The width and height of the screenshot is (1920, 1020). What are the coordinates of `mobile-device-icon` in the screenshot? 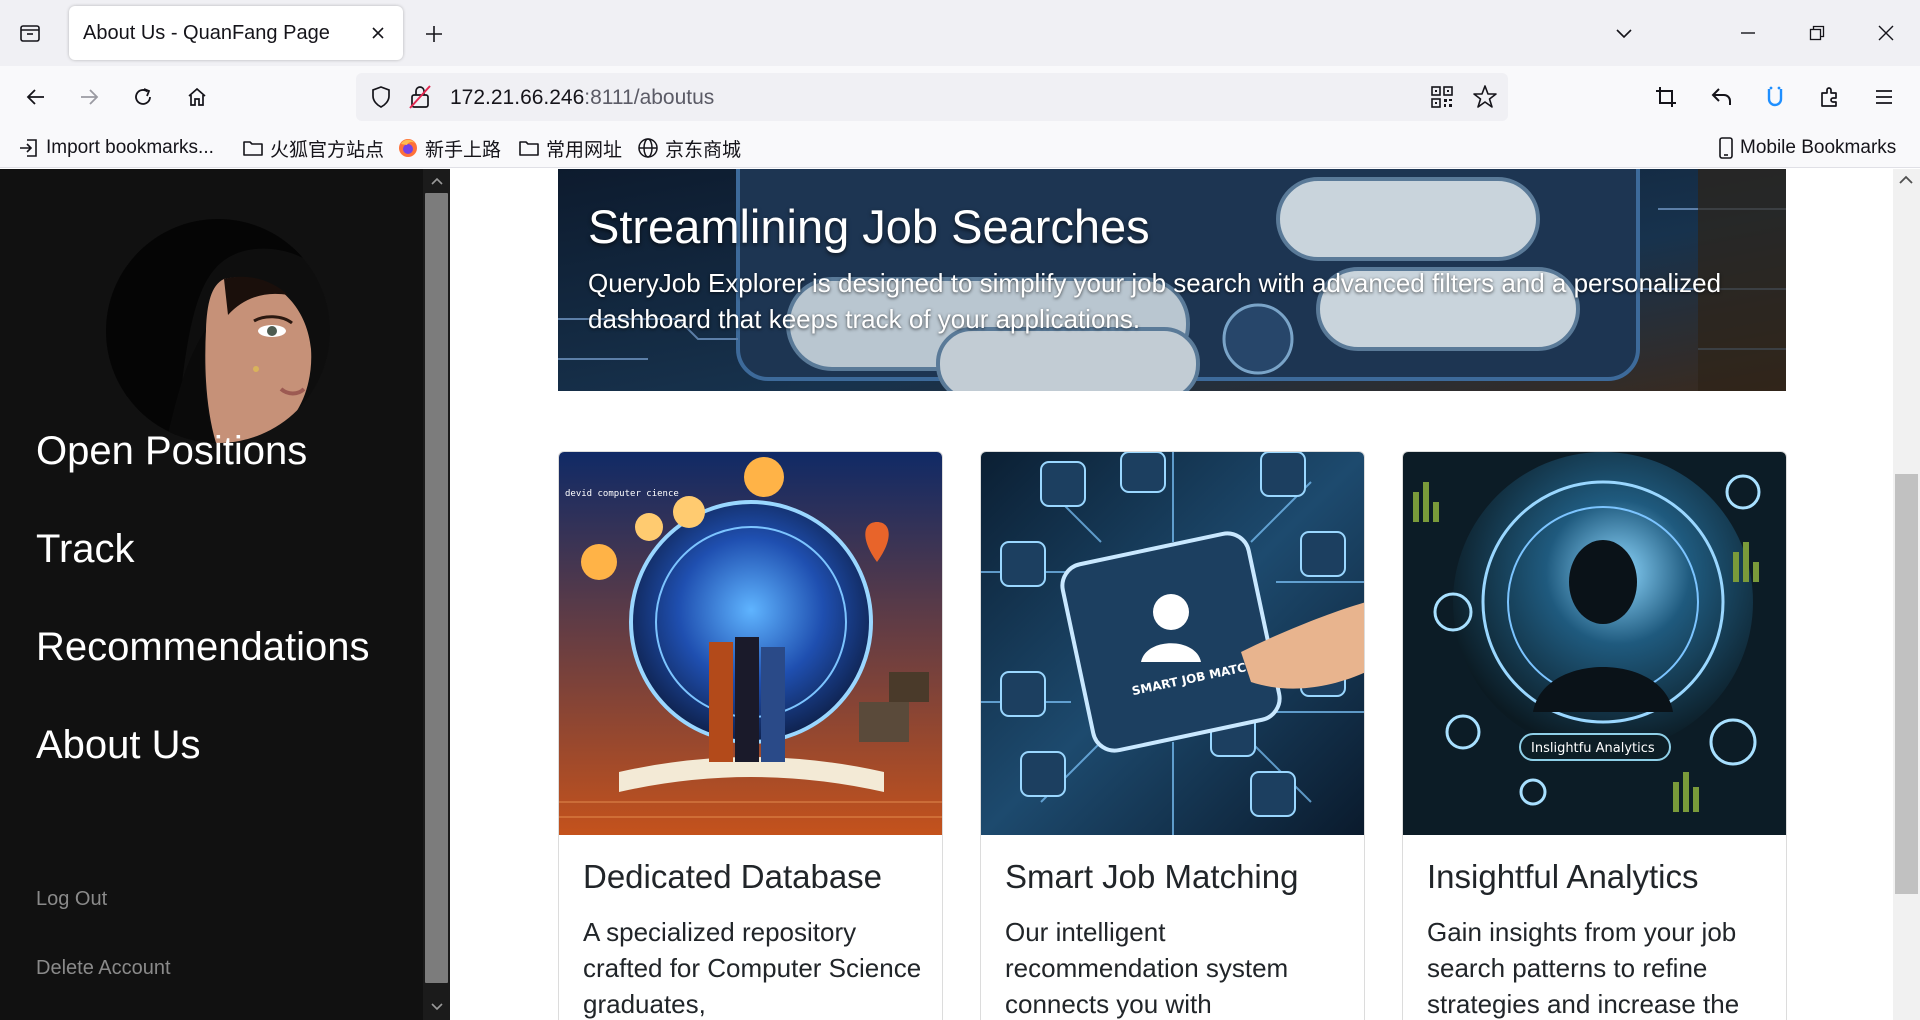 It's located at (1726, 148).